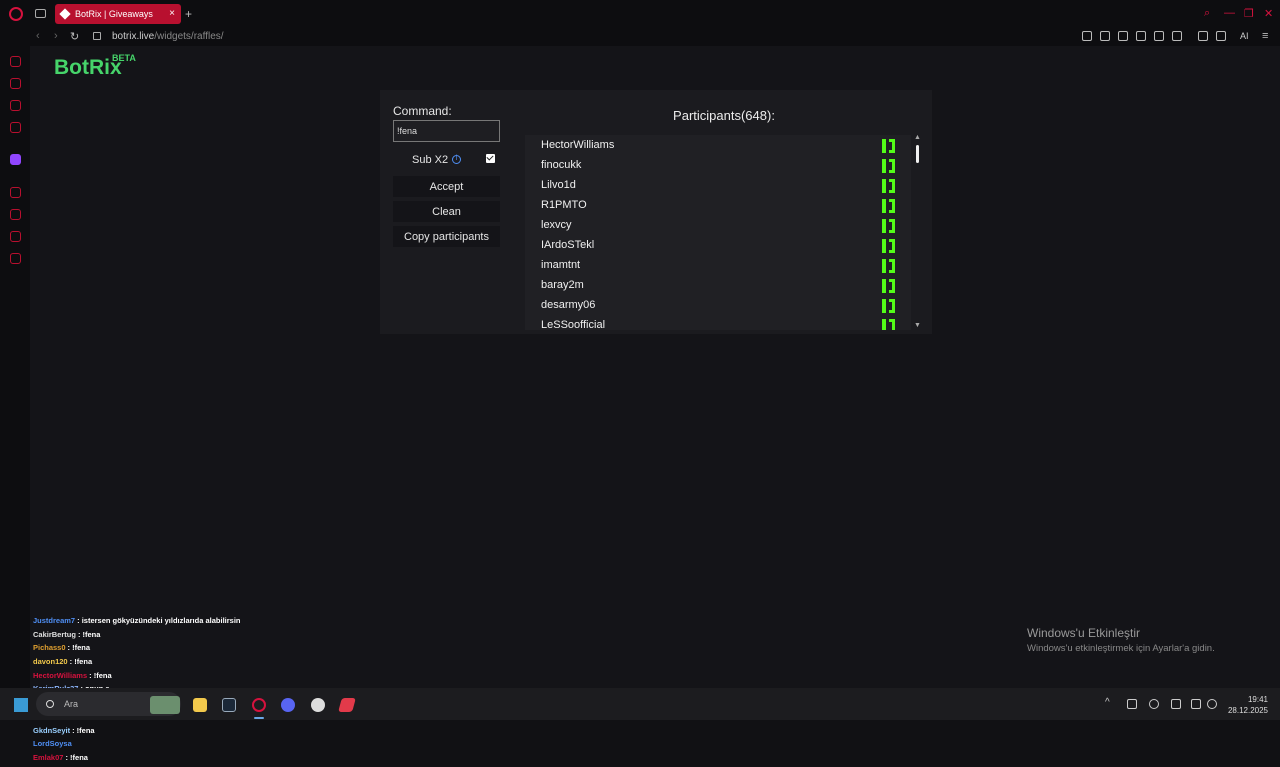  Describe the element at coordinates (558, 185) in the screenshot. I see `participant-name: Lilvo1d` at that location.